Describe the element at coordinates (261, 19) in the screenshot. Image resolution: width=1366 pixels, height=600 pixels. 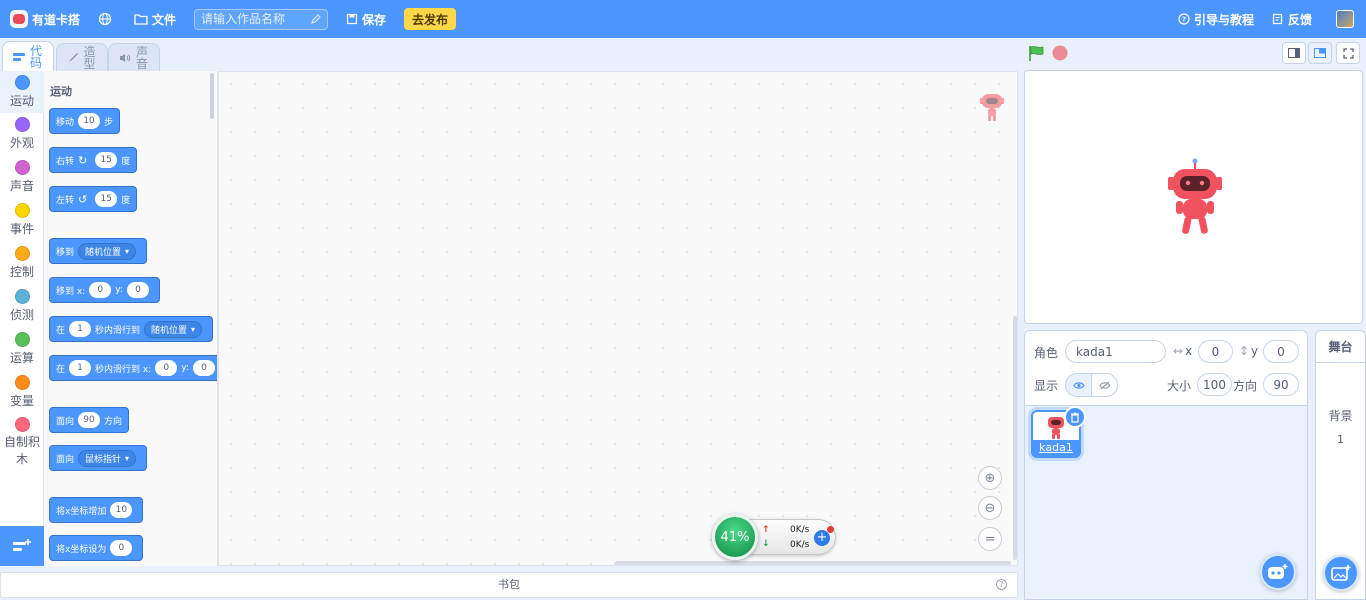
I see `project-title-input` at that location.